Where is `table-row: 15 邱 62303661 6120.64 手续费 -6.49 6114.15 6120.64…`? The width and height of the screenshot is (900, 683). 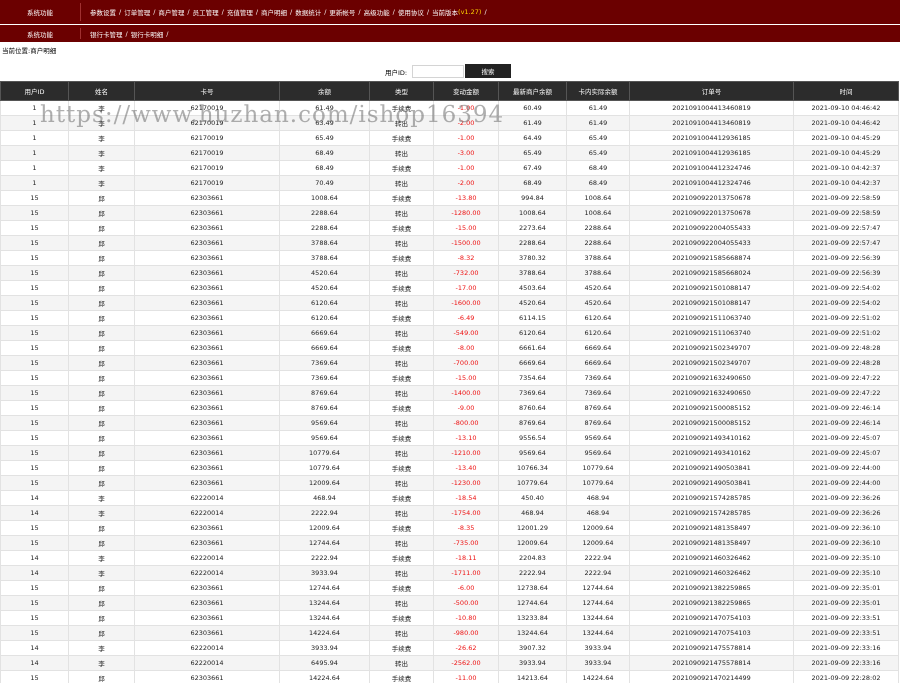
table-row: 15 邱 62303661 6120.64 手续费 -6.49 6114.15 6120.64… is located at coordinates (449, 318).